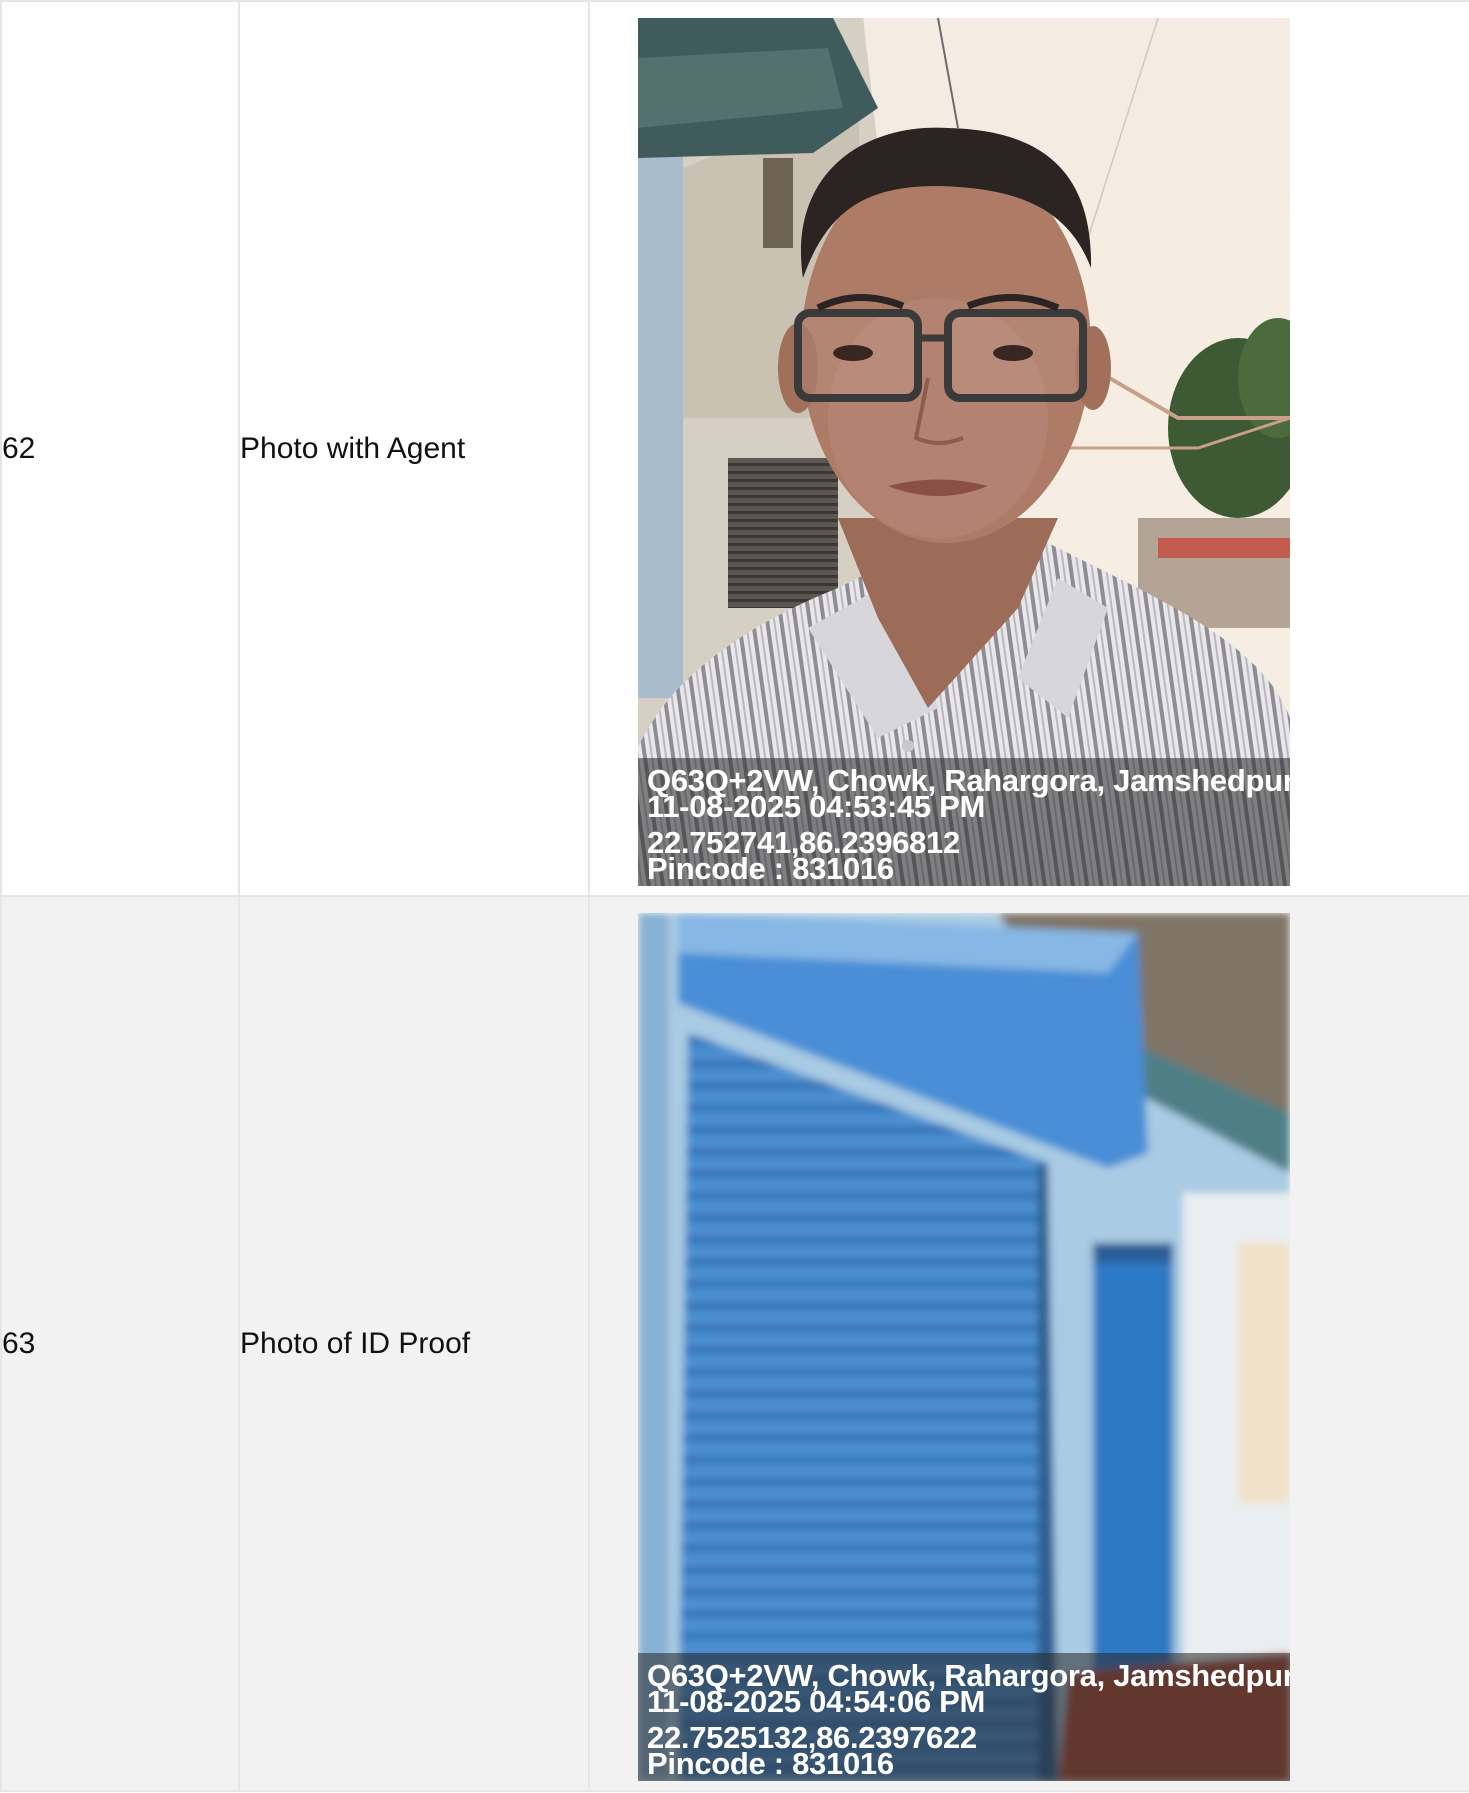 Image resolution: width=1469 pixels, height=1793 pixels. Describe the element at coordinates (120, 448) in the screenshot. I see `row-number: 62` at that location.